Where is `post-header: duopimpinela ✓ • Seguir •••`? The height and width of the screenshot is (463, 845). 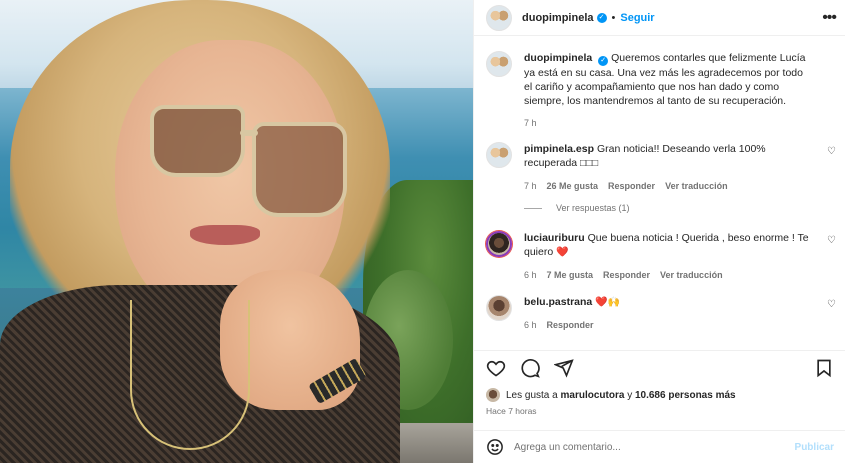 post-header: duopimpinela ✓ • Seguir ••• is located at coordinates (659, 18).